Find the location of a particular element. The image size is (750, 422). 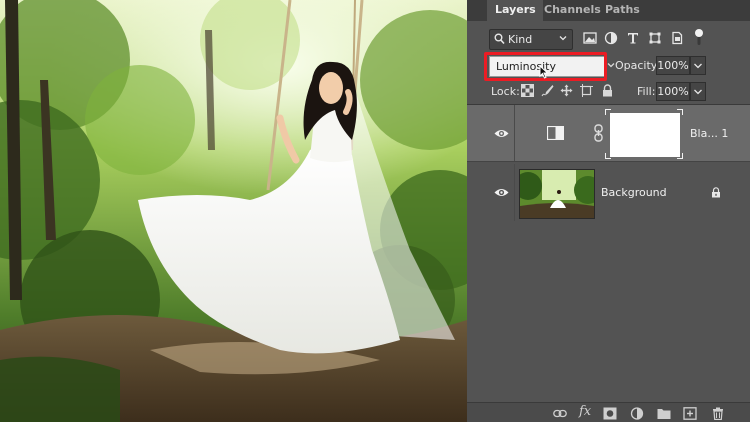

filter-kind-label: Kind is located at coordinates (520, 39).